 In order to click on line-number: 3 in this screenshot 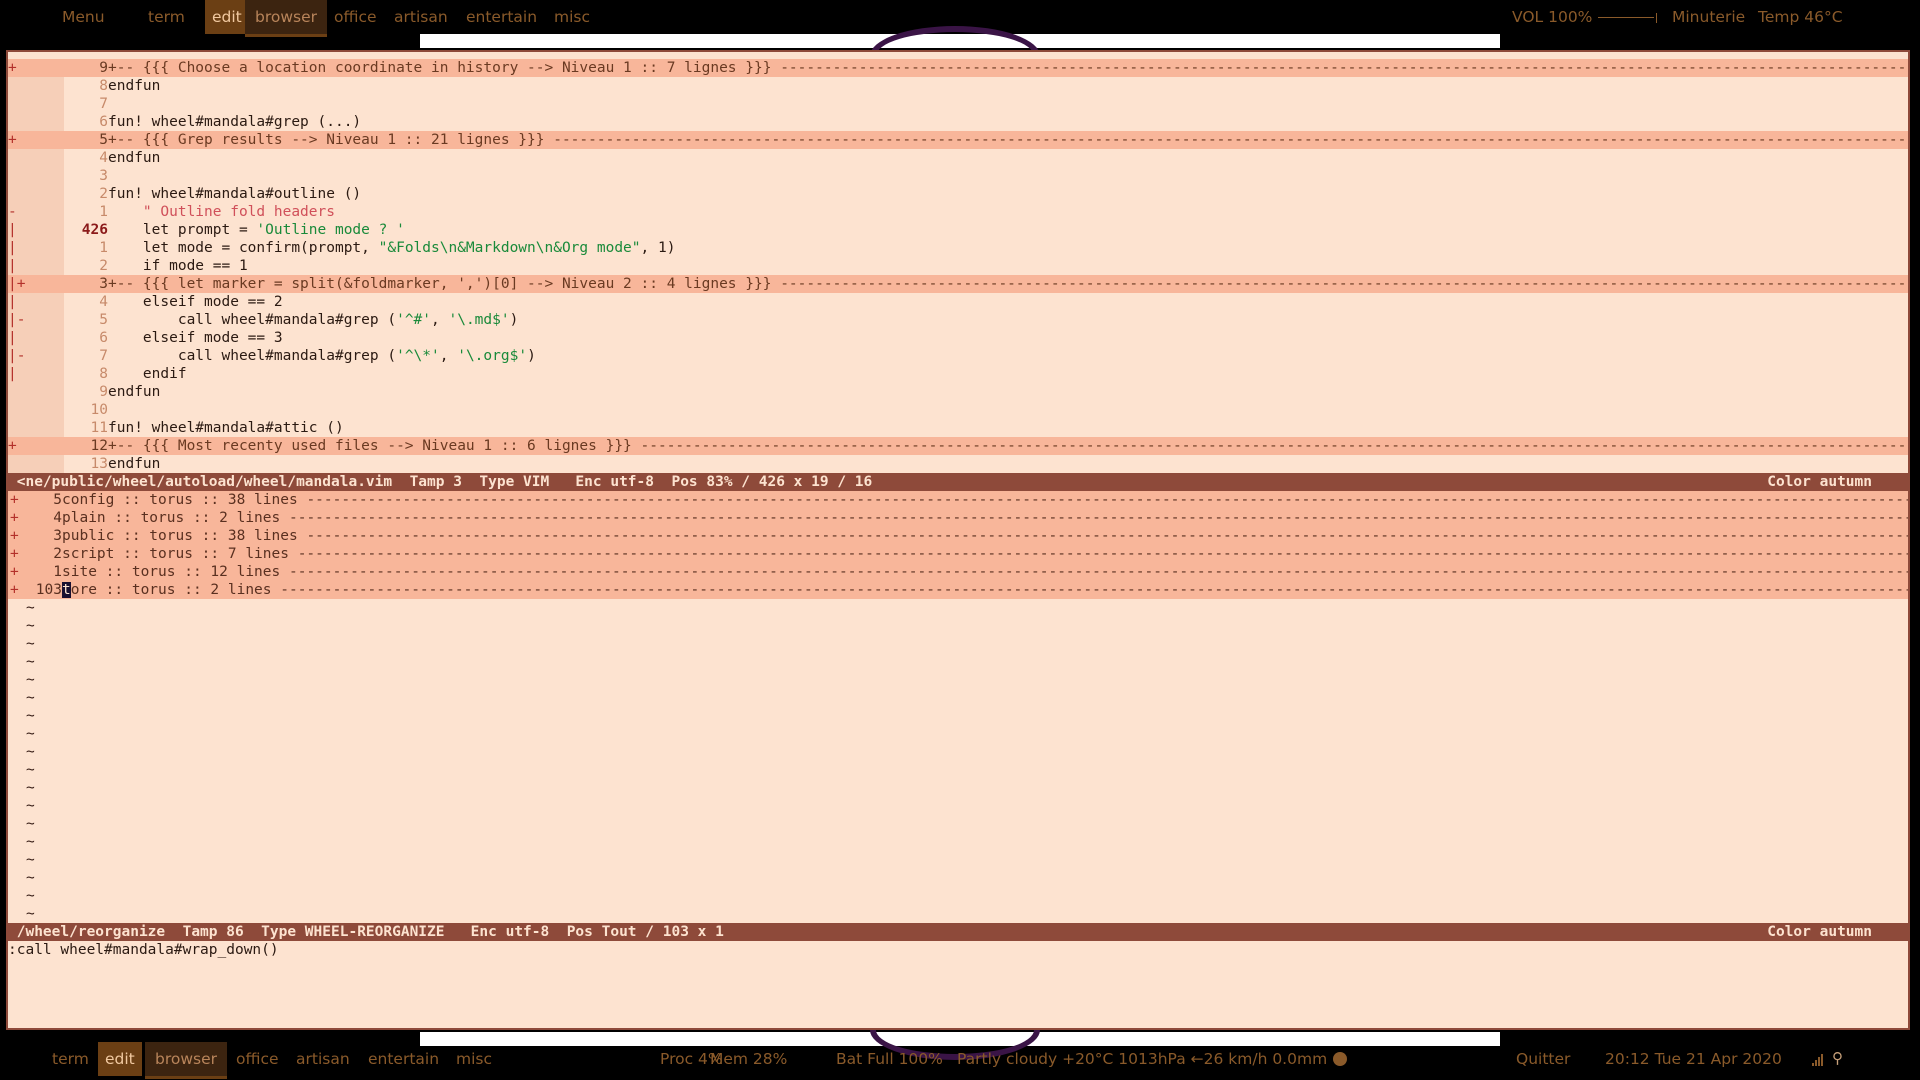, I will do `click(57, 536)`.